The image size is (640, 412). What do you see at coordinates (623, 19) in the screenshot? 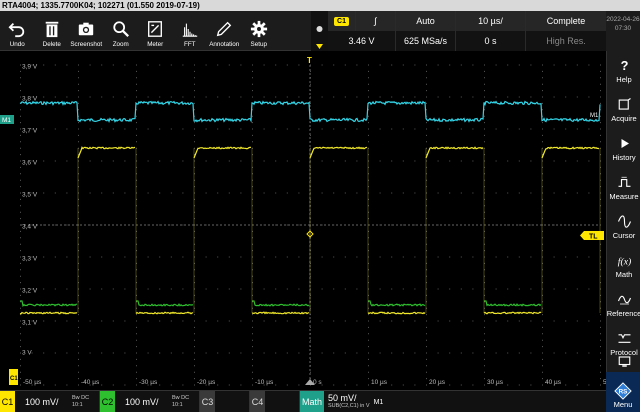
I see `clock-date: 2022-04-26` at bounding box center [623, 19].